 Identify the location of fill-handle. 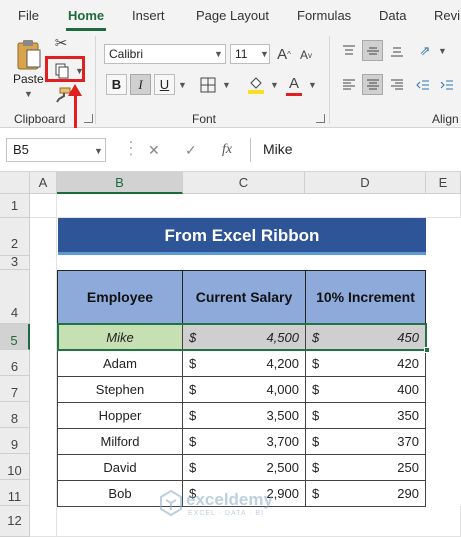
(427, 350).